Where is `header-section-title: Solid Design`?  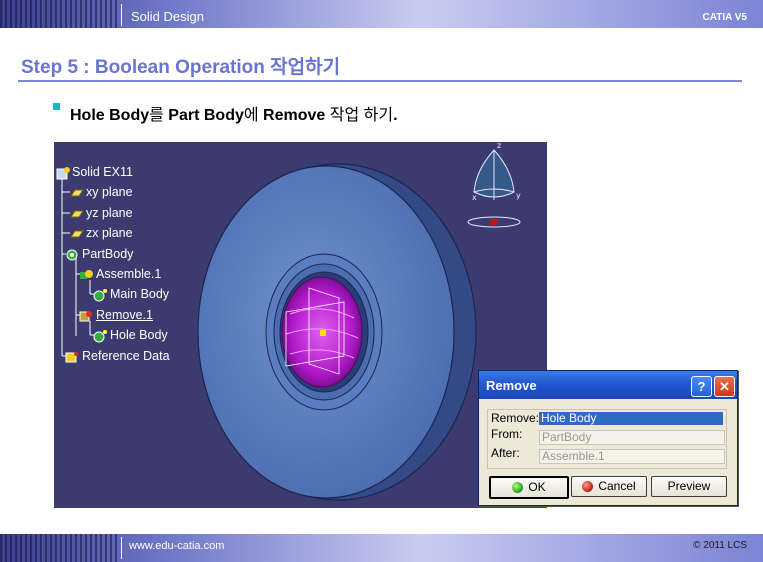 header-section-title: Solid Design is located at coordinates (167, 16).